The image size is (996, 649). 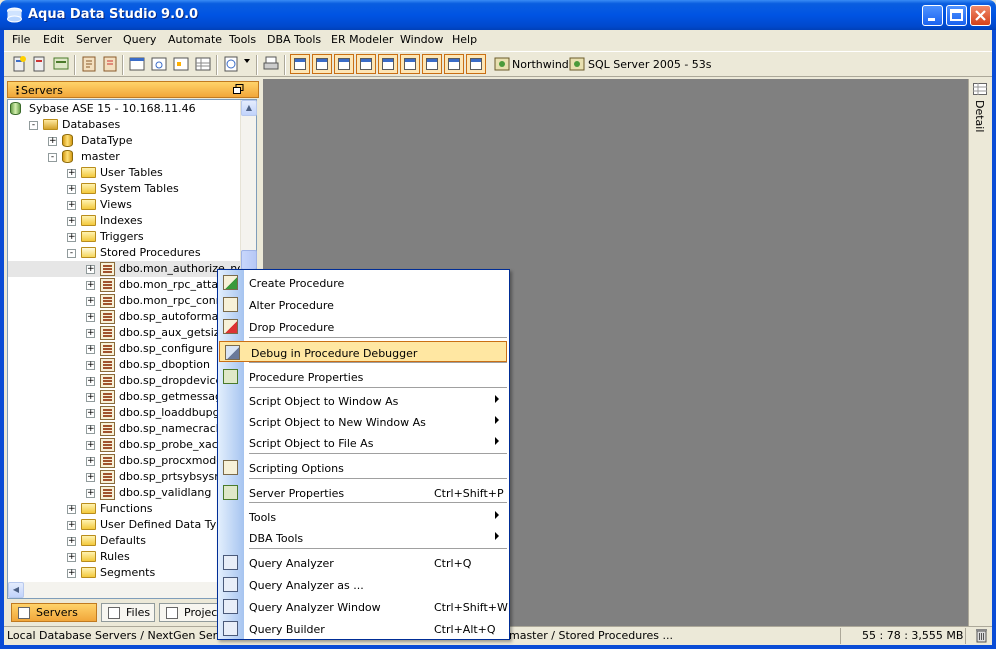 I want to click on northwind-connection-label: Northwind, so click(x=540, y=64).